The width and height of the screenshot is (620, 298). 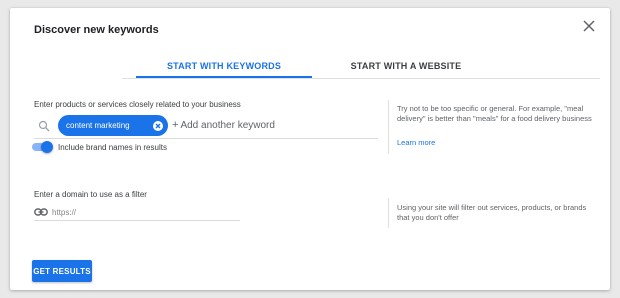 I want to click on domain-hint-divider, so click(x=388, y=213).